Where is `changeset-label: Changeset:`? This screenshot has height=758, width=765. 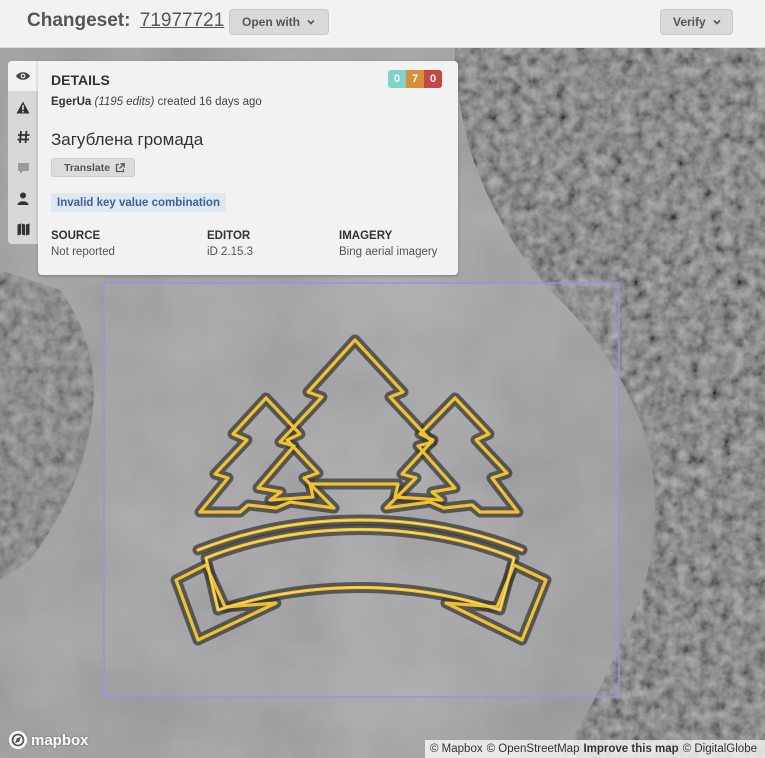
changeset-label: Changeset: is located at coordinates (79, 20).